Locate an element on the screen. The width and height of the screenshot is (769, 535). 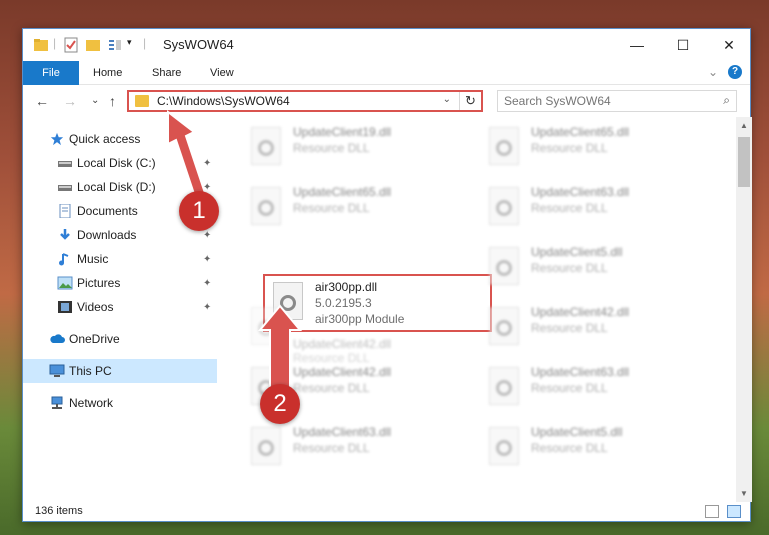
close-button: ✕ is located at coordinates (729, 45).